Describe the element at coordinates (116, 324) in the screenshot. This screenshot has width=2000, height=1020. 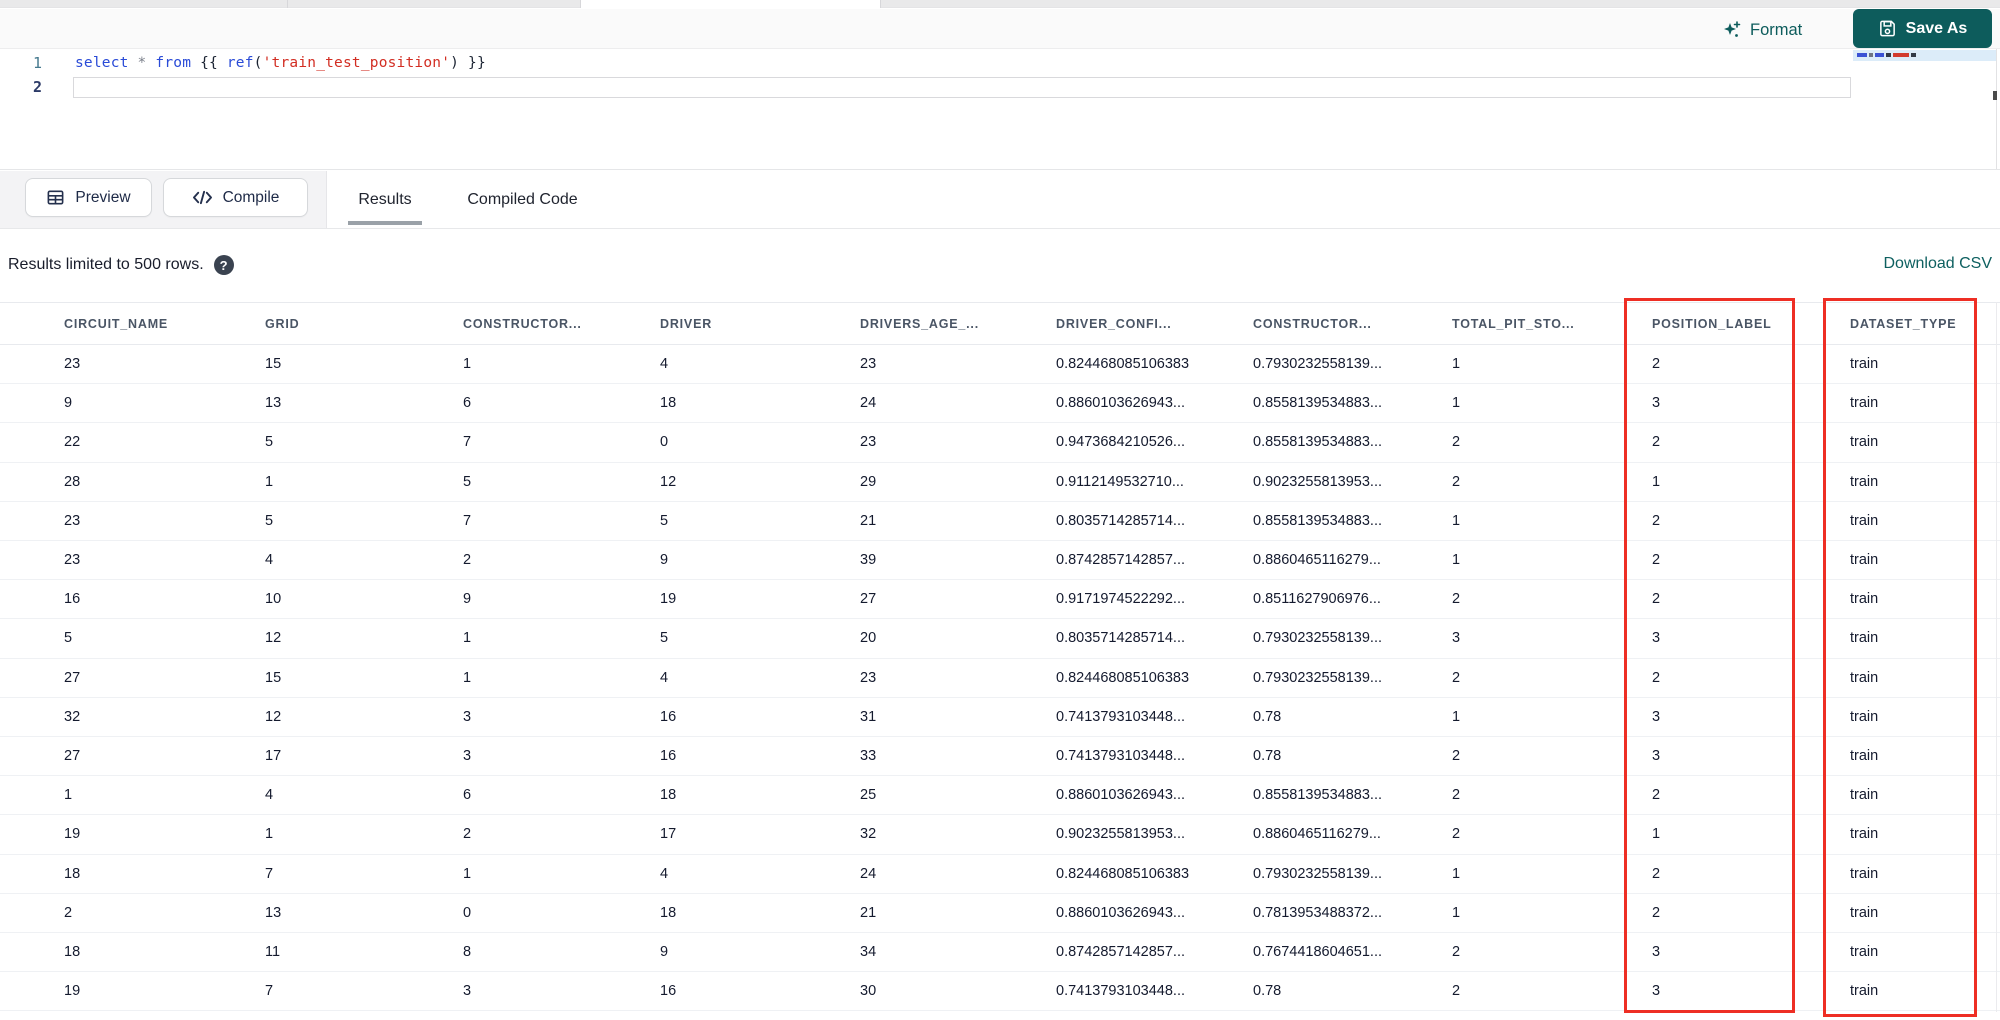
I see `column-header: CIRCUIT_NAME` at that location.